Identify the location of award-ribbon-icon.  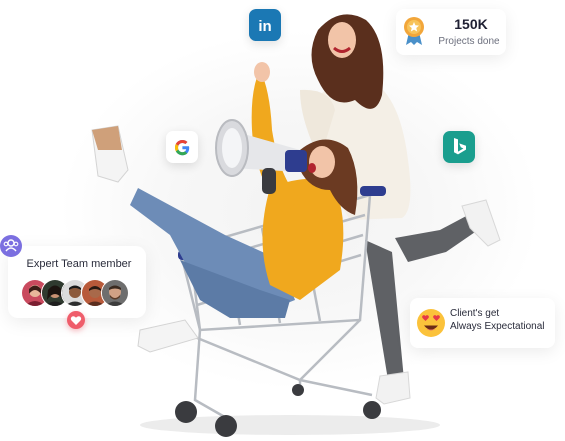
(414, 31).